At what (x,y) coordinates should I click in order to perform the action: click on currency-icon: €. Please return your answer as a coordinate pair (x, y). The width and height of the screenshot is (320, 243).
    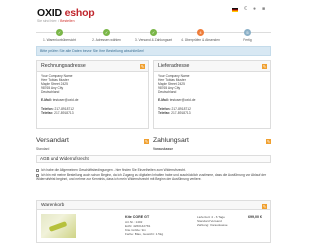
    Looking at the image, I should click on (245, 9).